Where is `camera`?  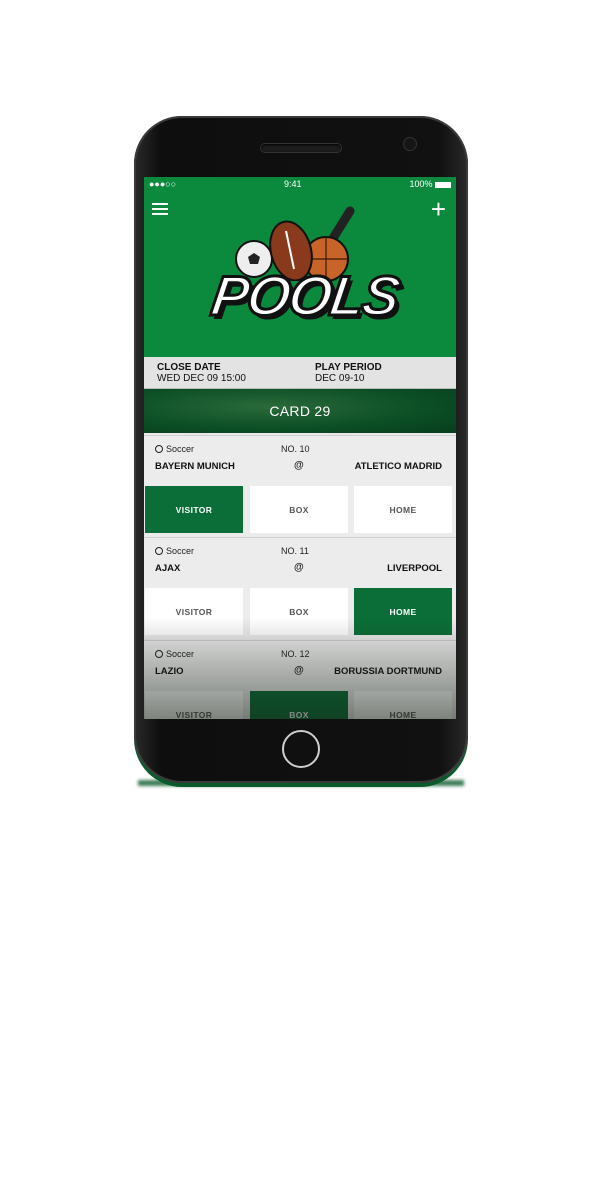
camera is located at coordinates (410, 144).